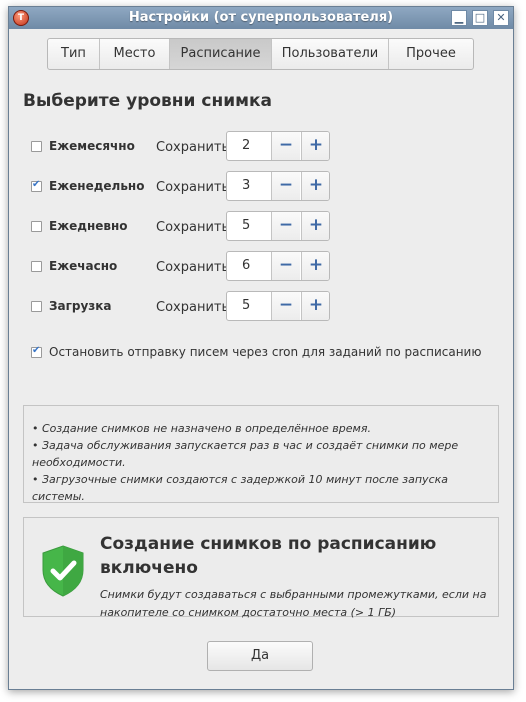 The image size is (526, 702). What do you see at coordinates (83, 266) in the screenshot?
I see `hourly-label: Ежечасно` at bounding box center [83, 266].